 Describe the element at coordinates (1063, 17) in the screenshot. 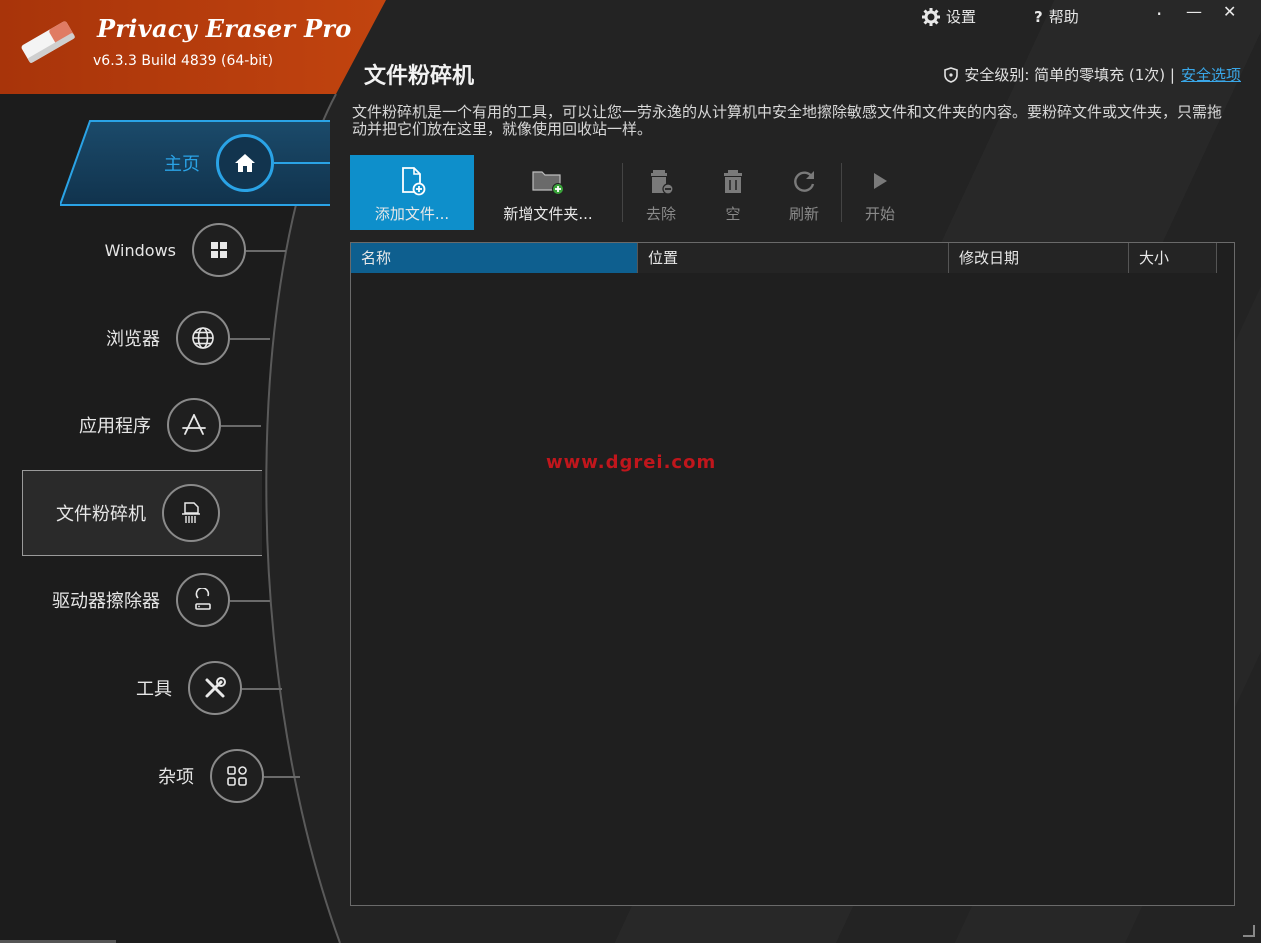

I see `help-label: 帮助` at that location.